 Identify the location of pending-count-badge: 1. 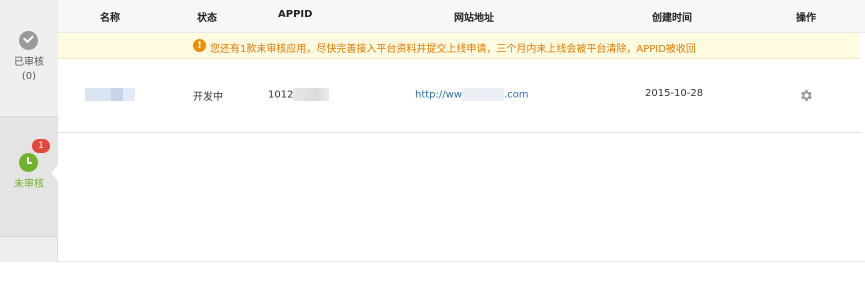
(41, 146).